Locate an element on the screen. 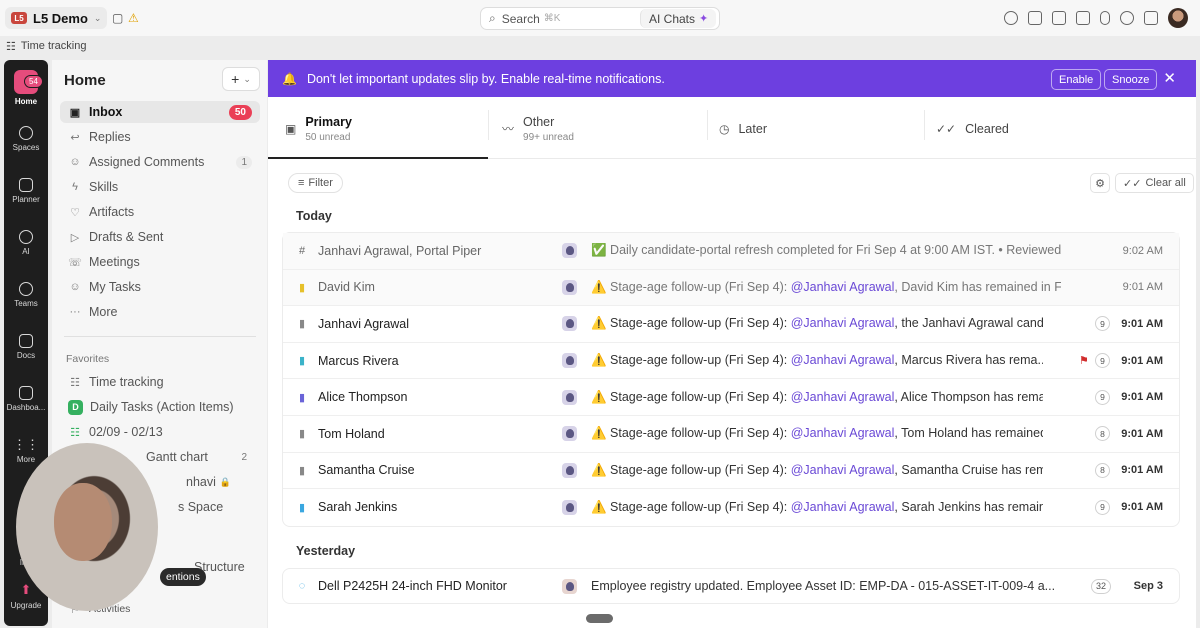 The image size is (1200, 628). filter-button: ≡ Filter is located at coordinates (315, 183).